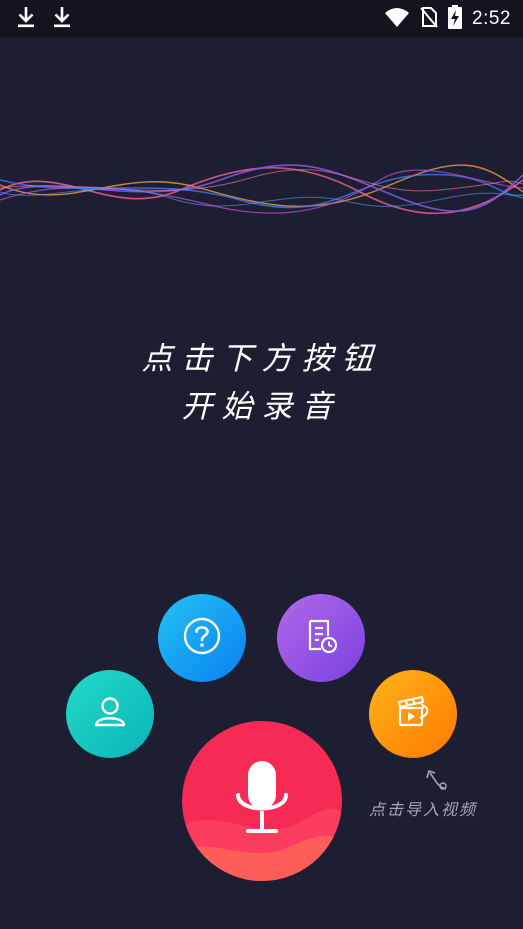 The height and width of the screenshot is (929, 523). I want to click on status-time: 2:52, so click(491, 18).